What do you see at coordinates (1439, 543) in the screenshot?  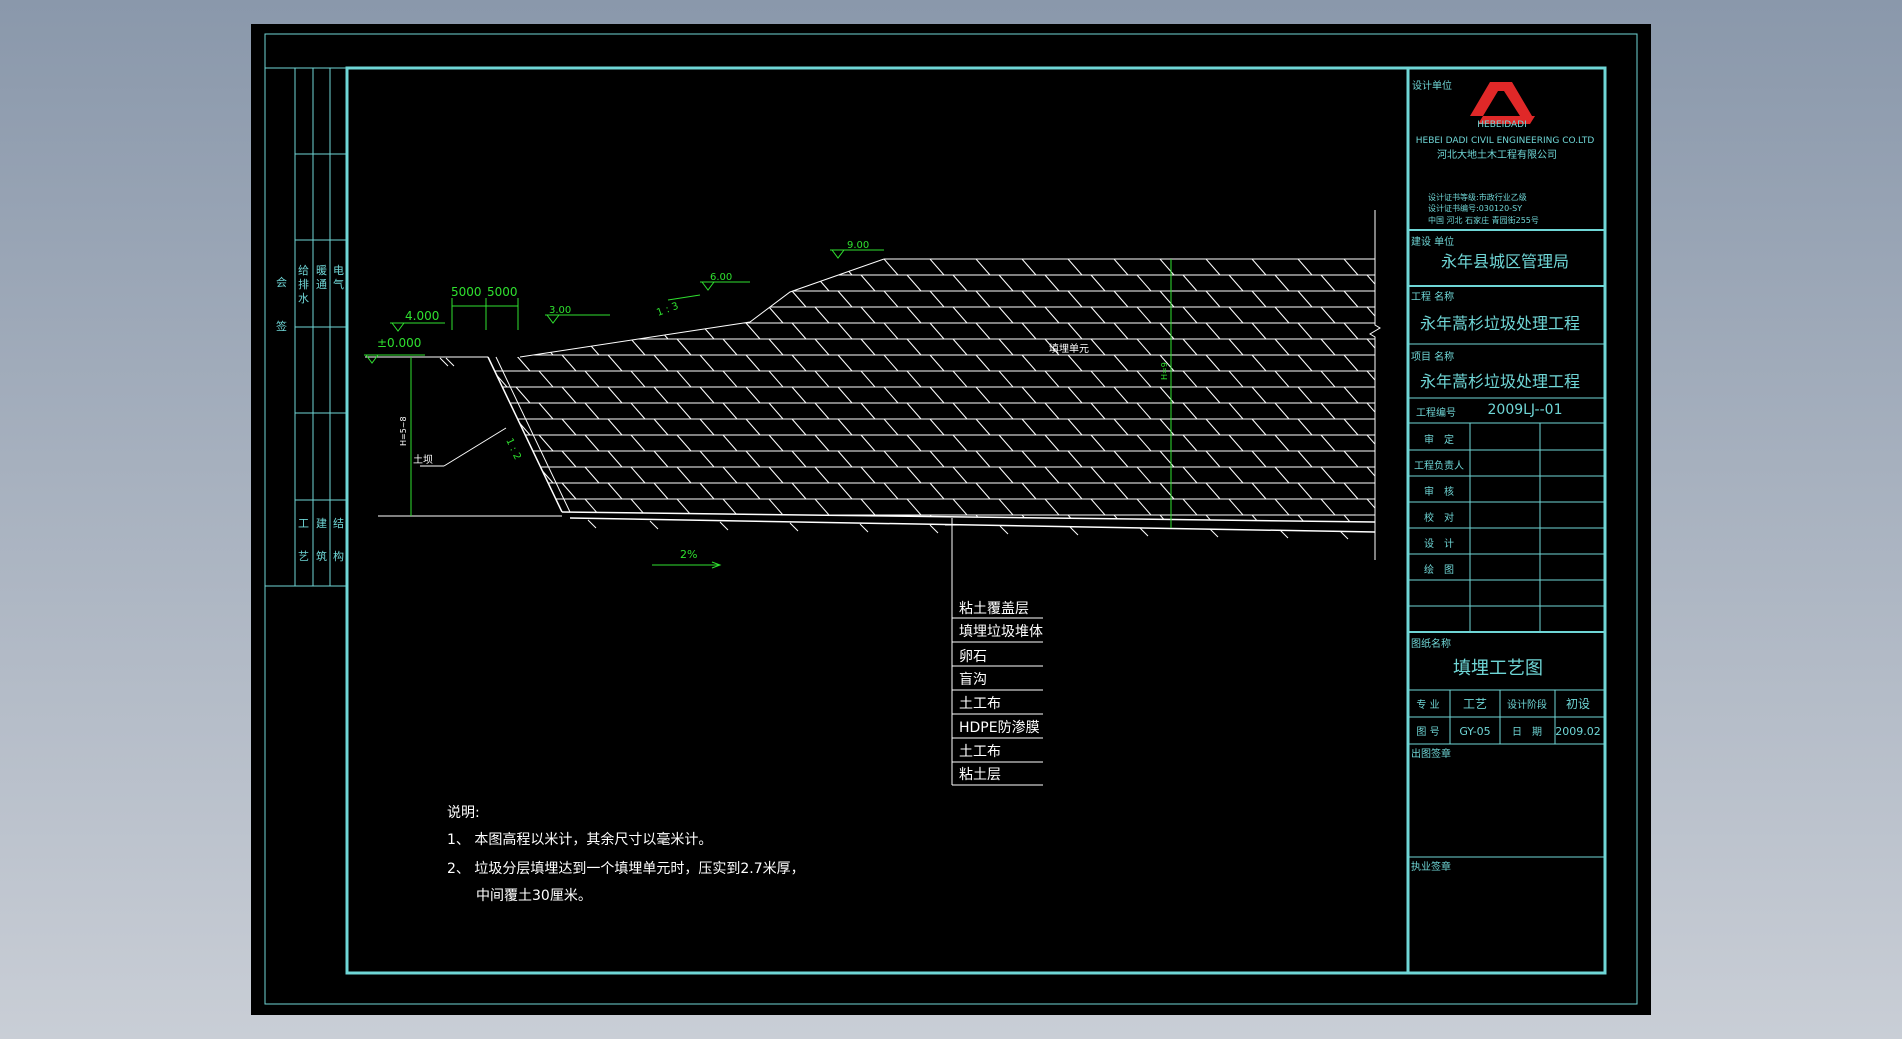 I see `role-design: 设 计` at bounding box center [1439, 543].